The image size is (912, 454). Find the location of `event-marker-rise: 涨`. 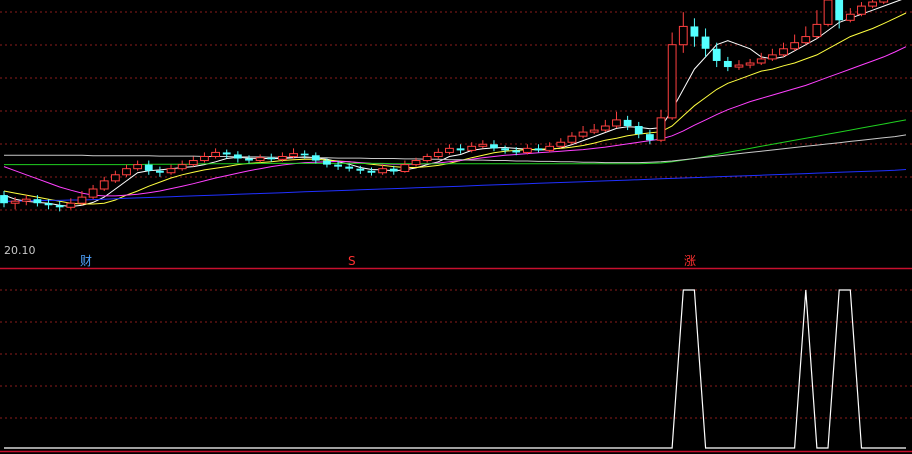

event-marker-rise: 涨 is located at coordinates (690, 261).